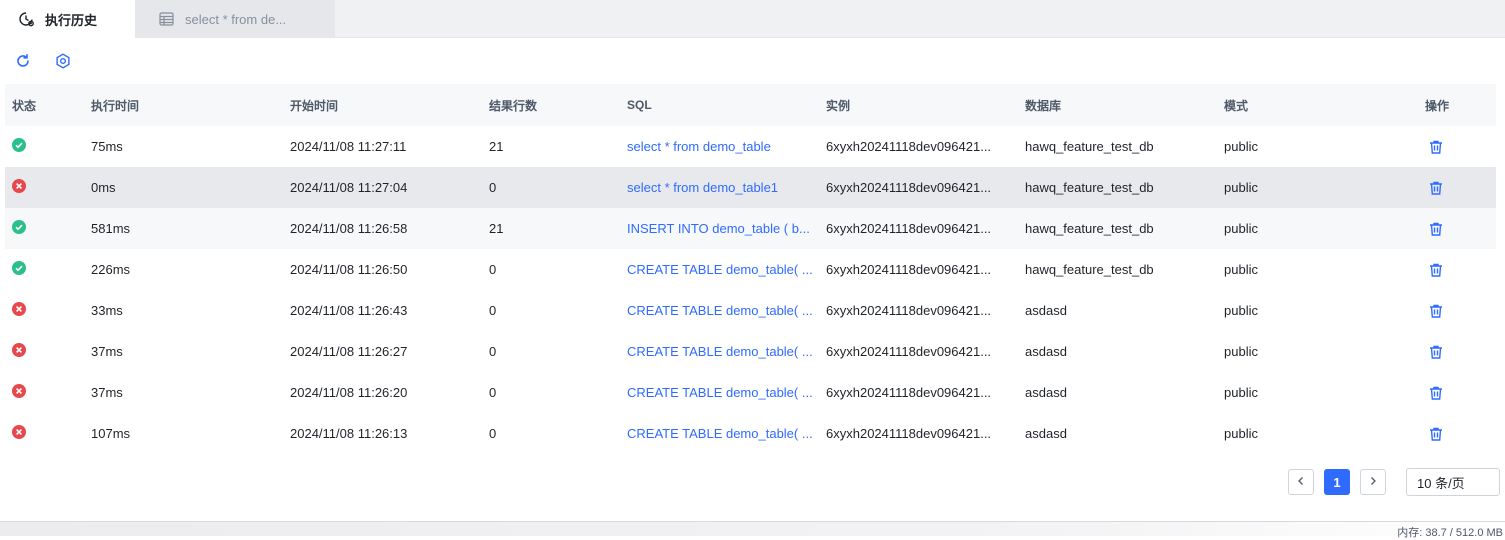 The image size is (1505, 540). What do you see at coordinates (1437, 105) in the screenshot?
I see `col-header-actions: 操作` at bounding box center [1437, 105].